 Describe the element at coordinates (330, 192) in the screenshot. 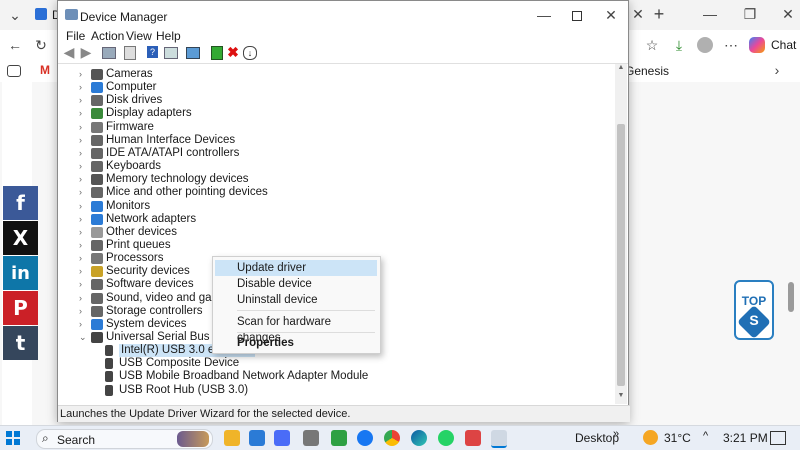

I see `tree-category: › Mice and other pointing devices` at that location.